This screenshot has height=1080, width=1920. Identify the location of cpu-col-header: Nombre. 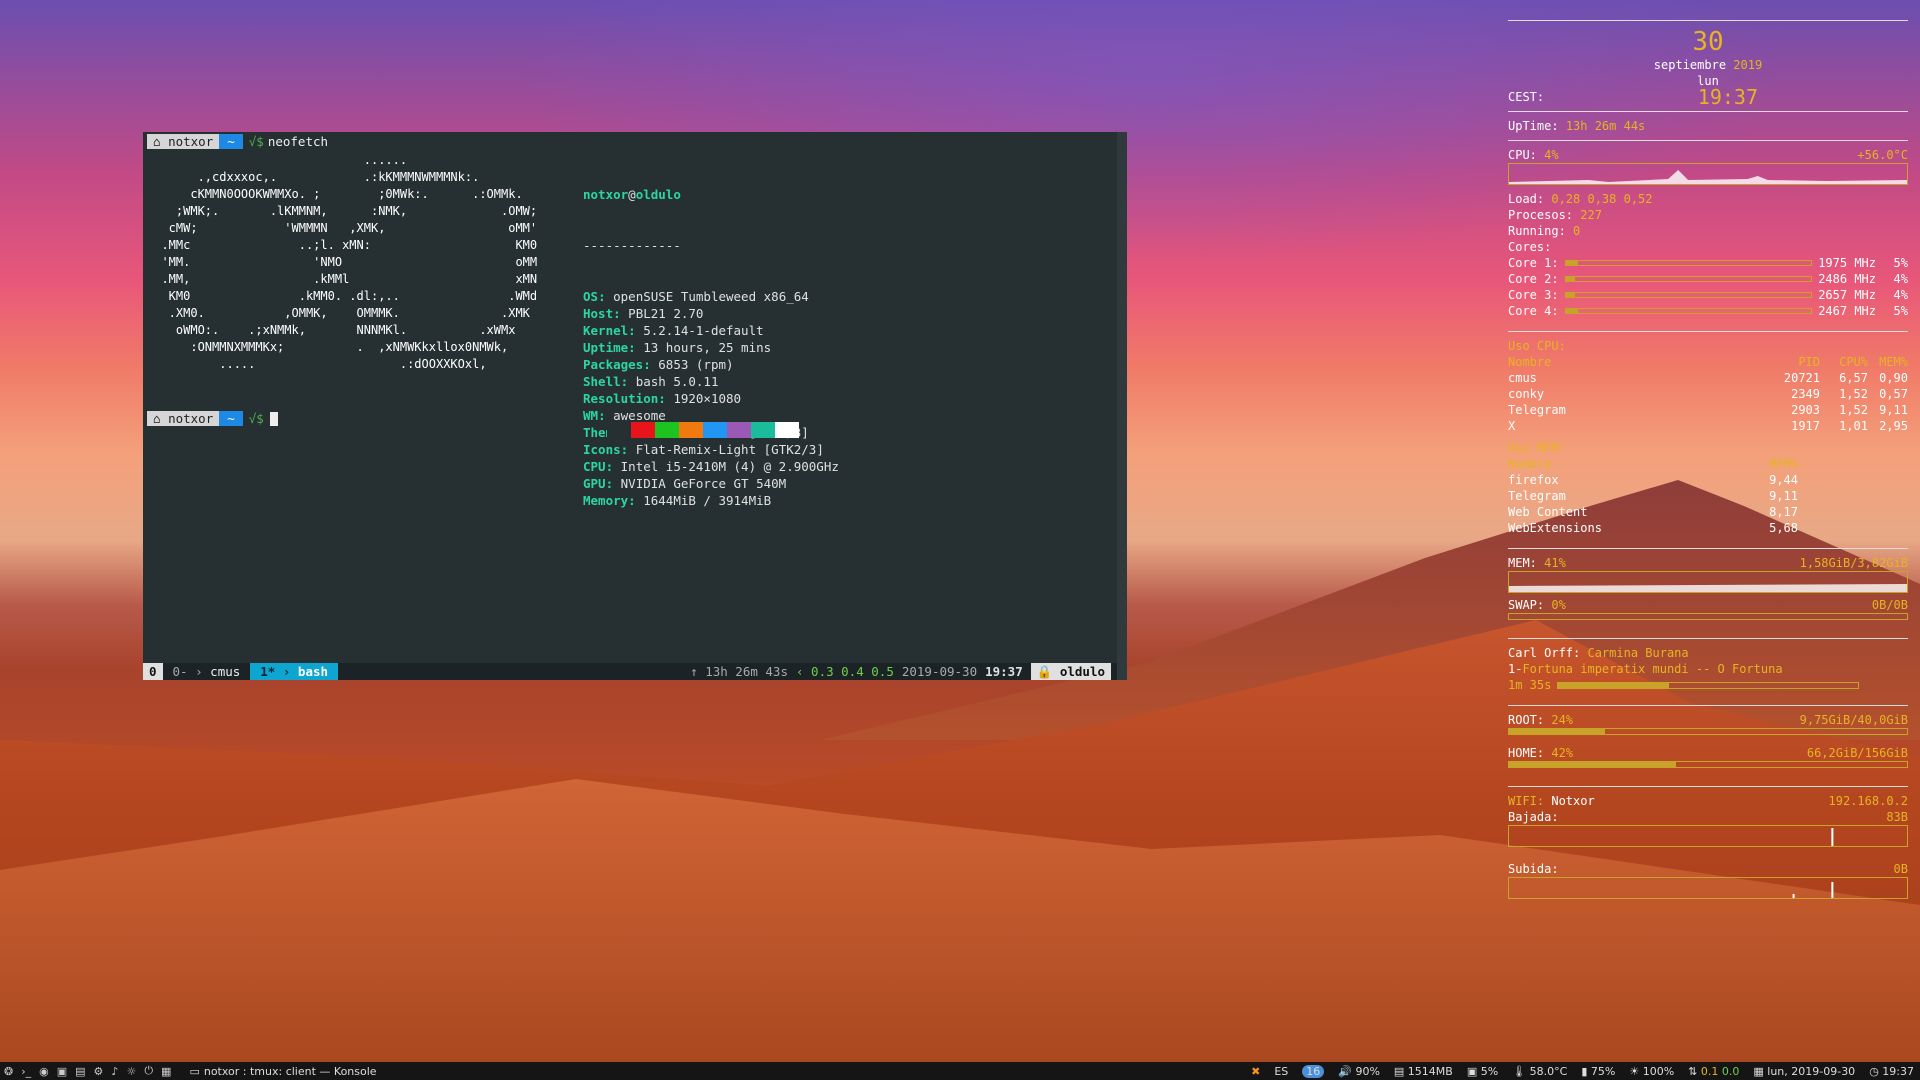
(1530, 362).